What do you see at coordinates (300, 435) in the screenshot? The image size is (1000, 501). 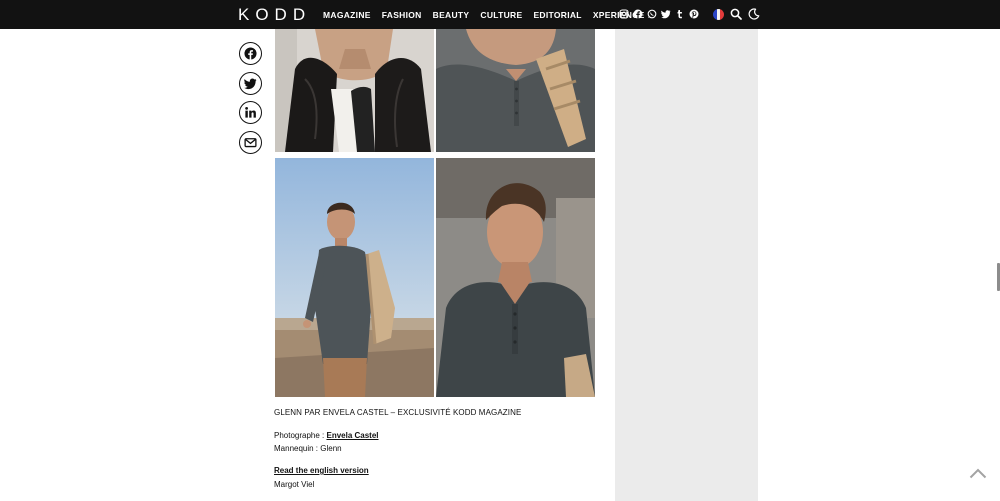 I see `photographer-label: Photographe :` at bounding box center [300, 435].